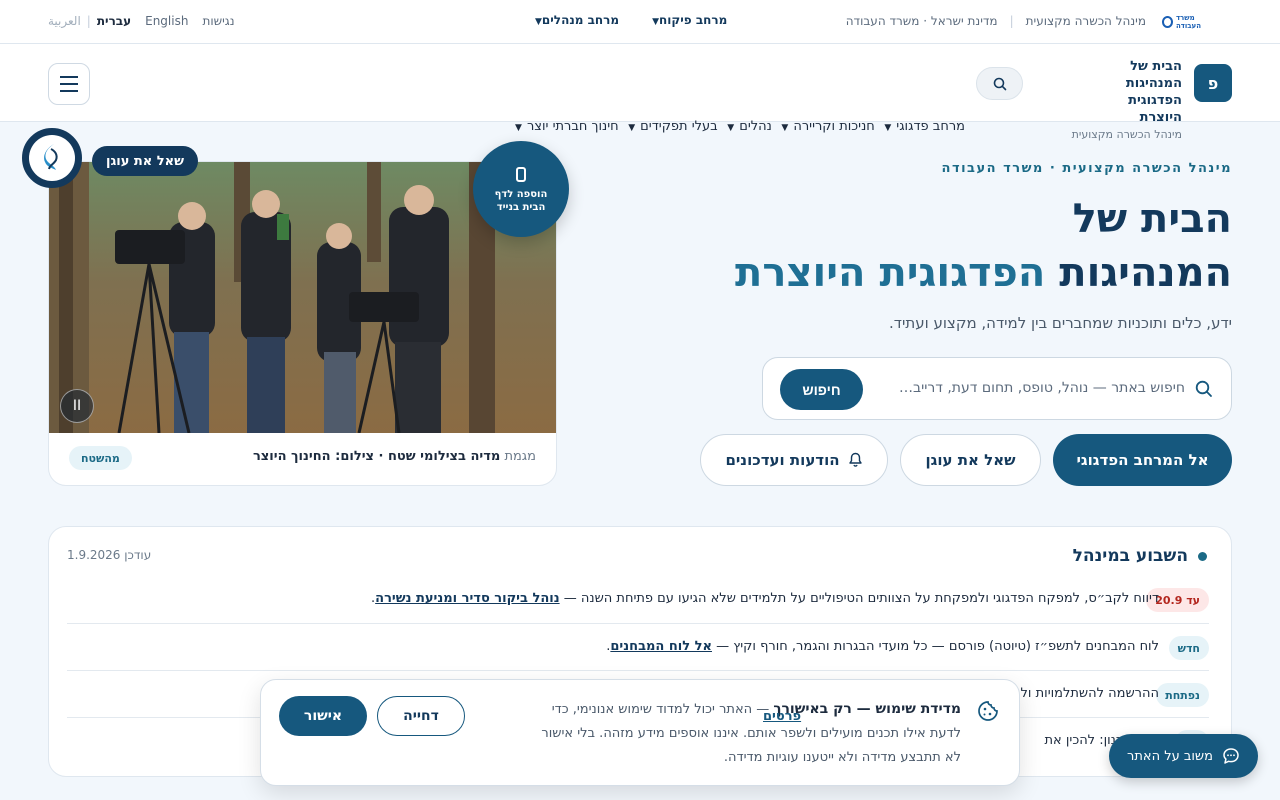  I want to click on header-search-button, so click(999, 83).